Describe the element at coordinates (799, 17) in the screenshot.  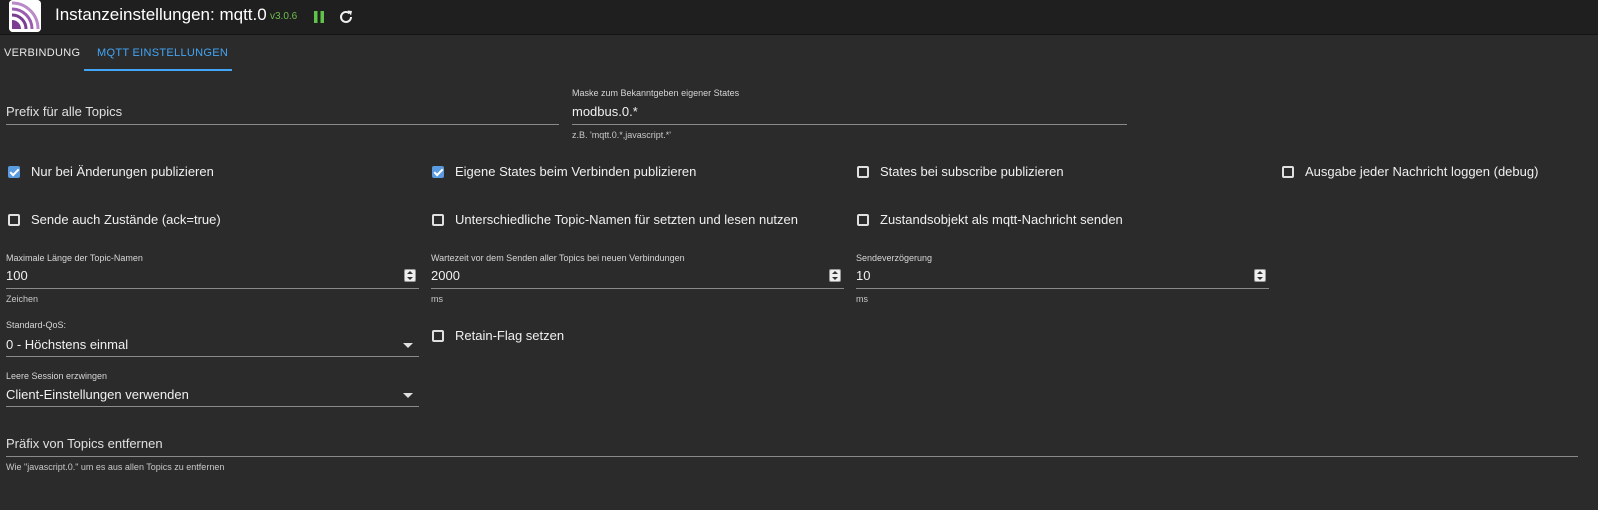
I see `title-bar: Instanzeinstellungen: mqtt.0 v3.0.6` at that location.